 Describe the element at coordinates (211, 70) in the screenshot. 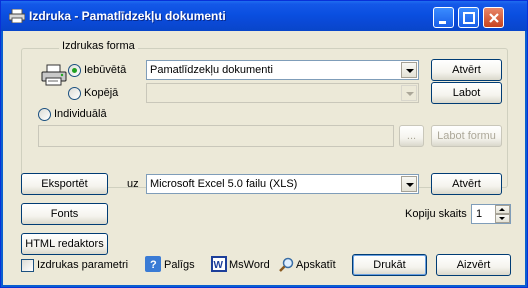

I see `builtin-form-value: Pamatlīdzekļu dokumenti` at that location.